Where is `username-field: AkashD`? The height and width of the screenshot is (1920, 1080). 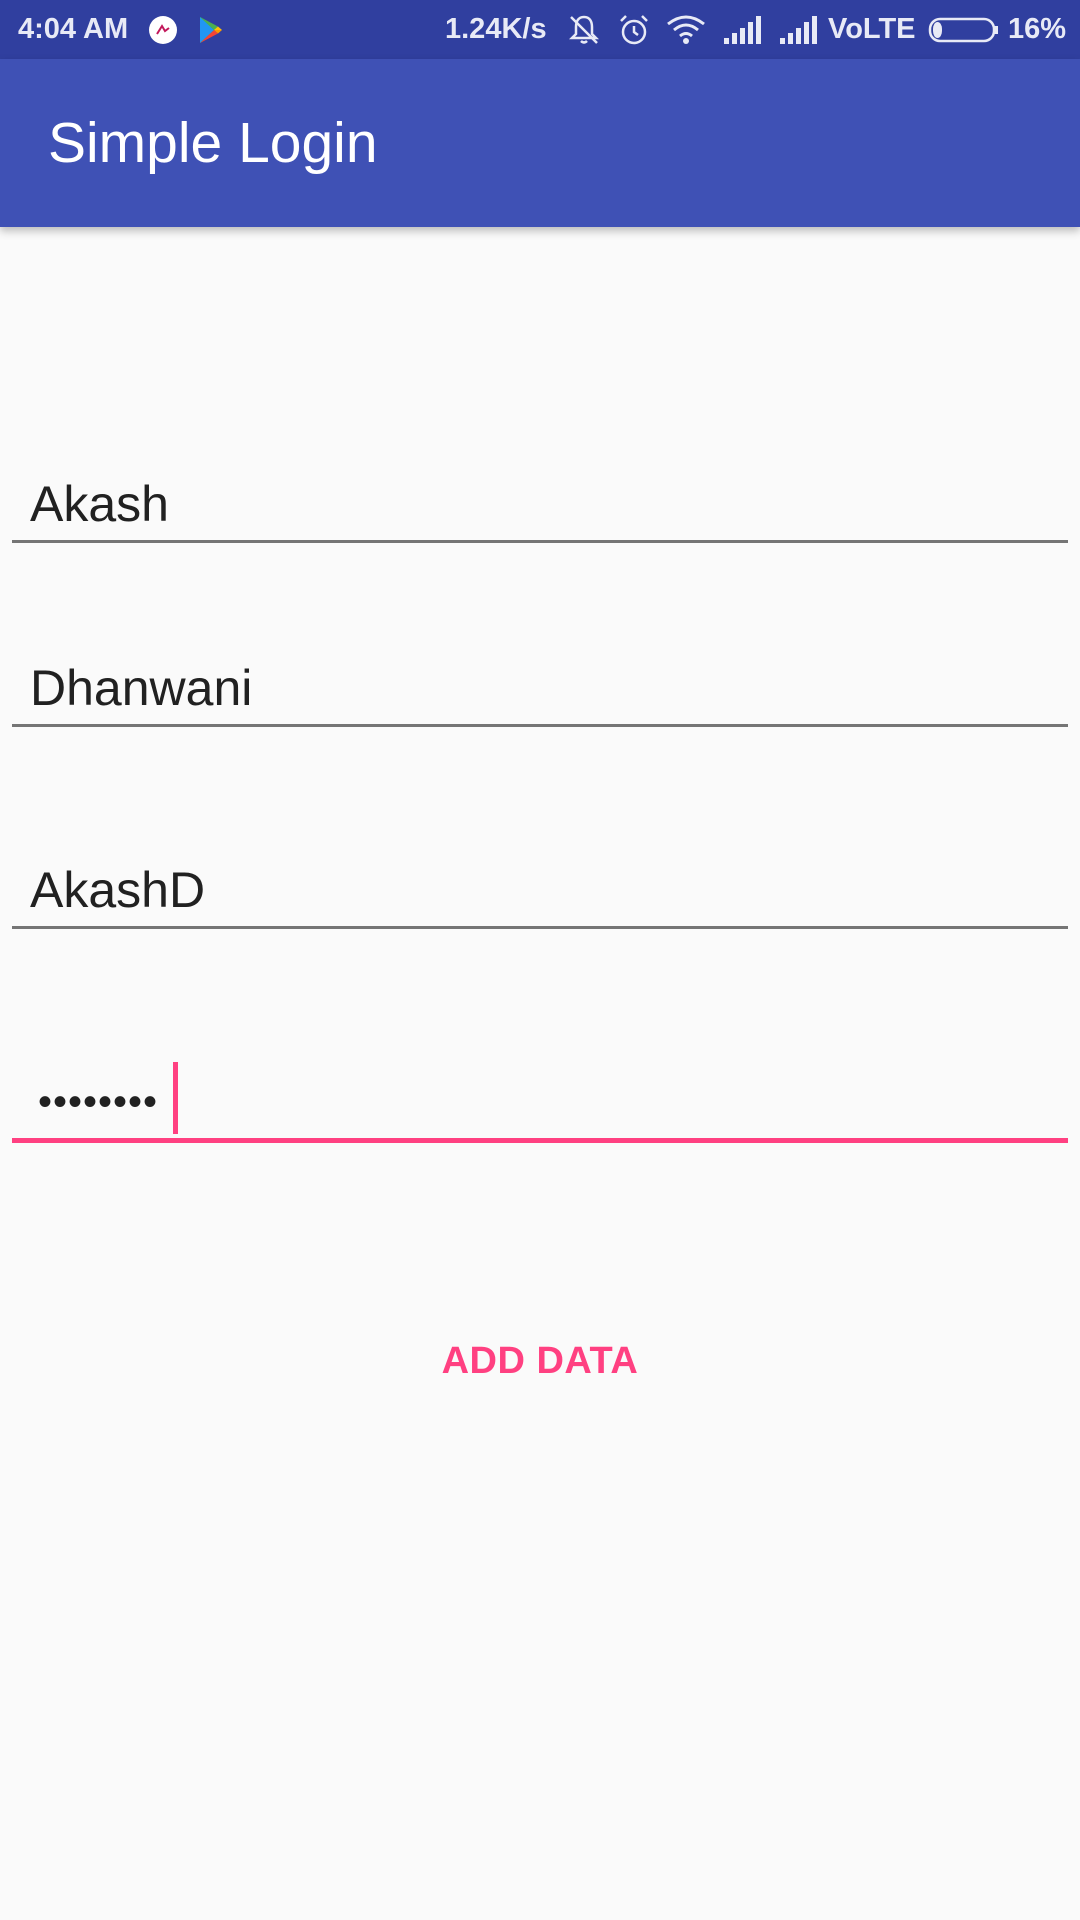 username-field: AkashD is located at coordinates (540, 891).